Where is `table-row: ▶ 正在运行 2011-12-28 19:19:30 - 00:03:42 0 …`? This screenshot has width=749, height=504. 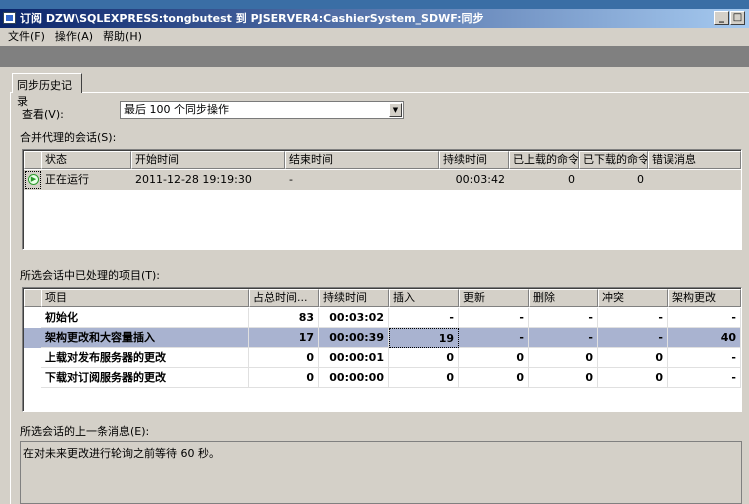
table-row: ▶ 正在运行 2011-12-28 19:19:30 - 00:03:42 0 … is located at coordinates (382, 180).